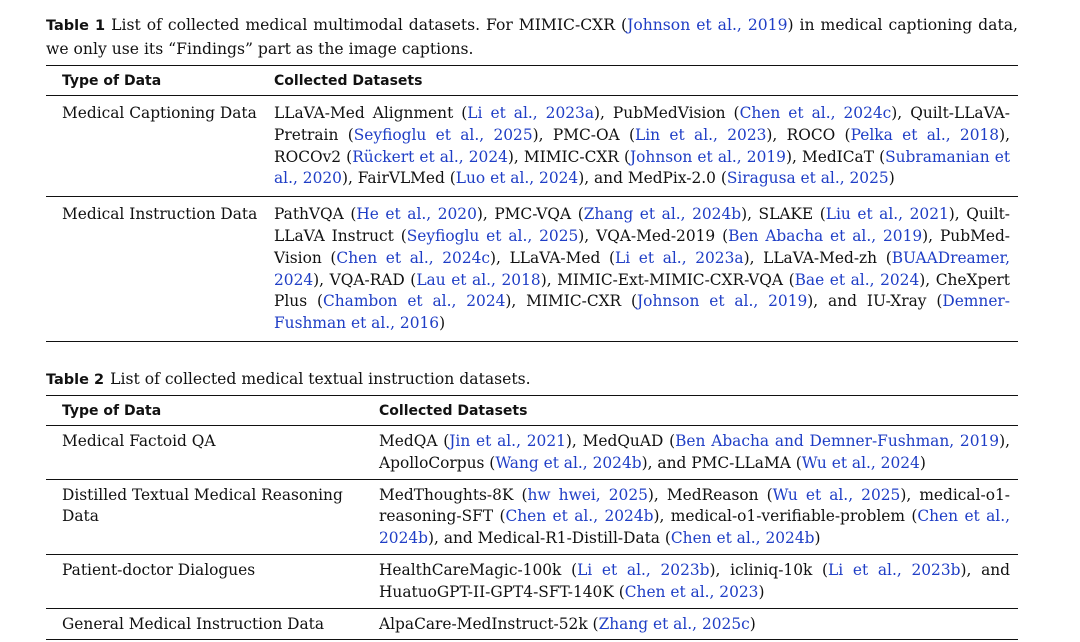 Image resolution: width=1080 pixels, height=642 pixels. What do you see at coordinates (783, 214) in the screenshot?
I see `text-run: ), SLAKE (` at bounding box center [783, 214].